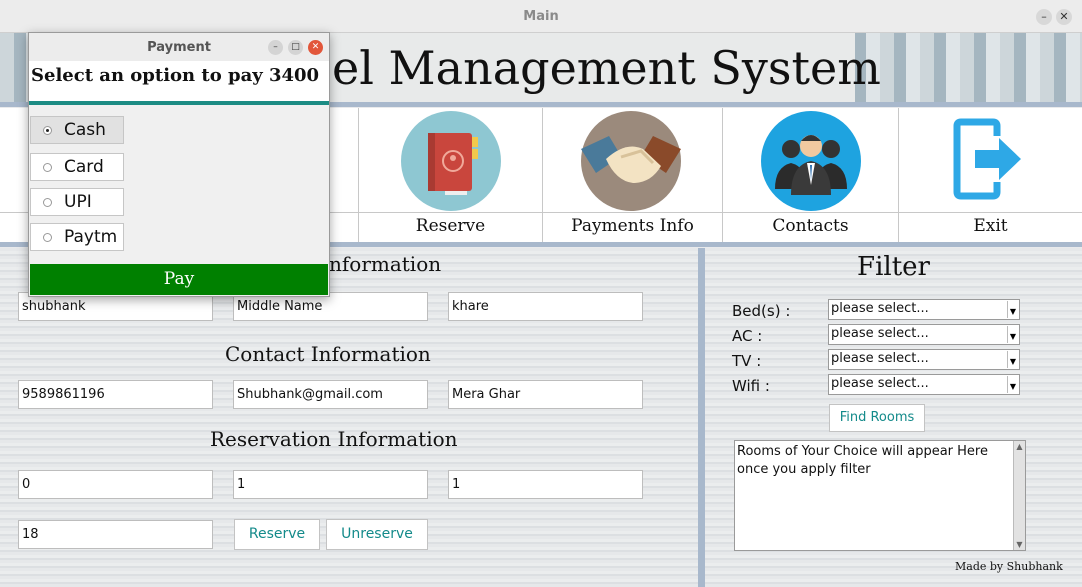 Image resolution: width=1082 pixels, height=587 pixels. Describe the element at coordinates (632, 226) in the screenshot. I see `nav-label-payments-info: Payments Info` at that location.